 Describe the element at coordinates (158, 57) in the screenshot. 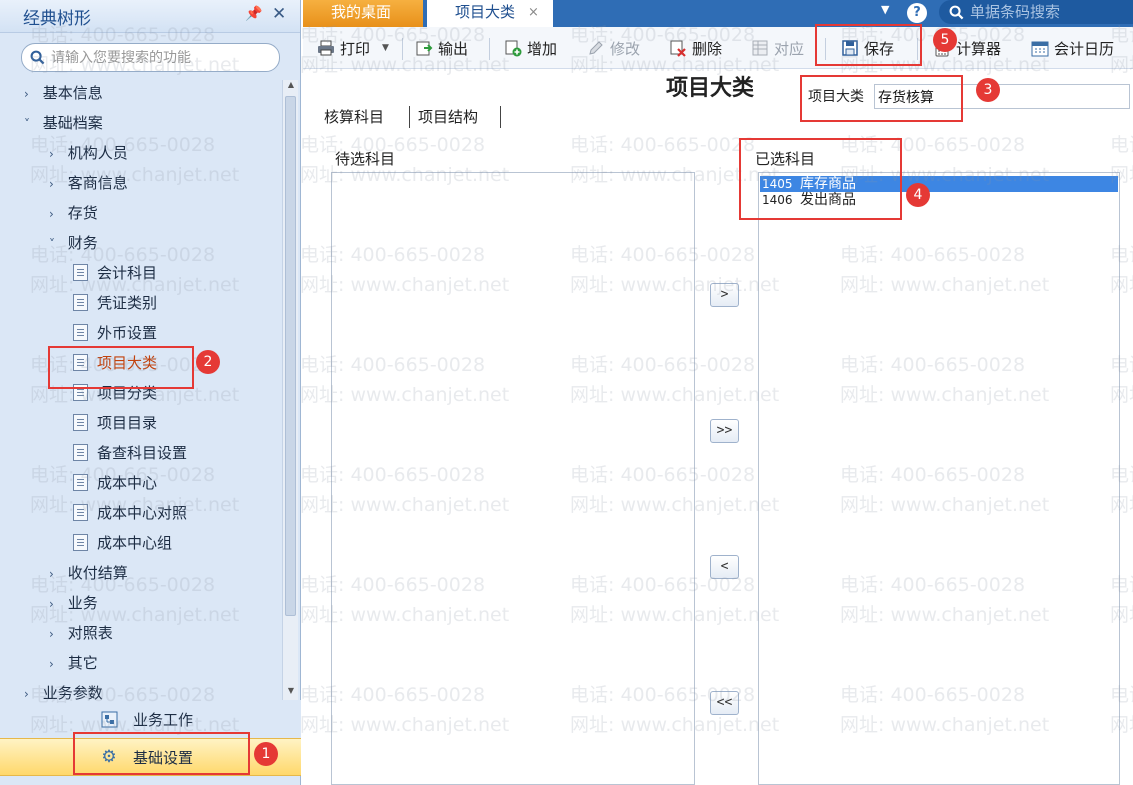

I see `function-search-input` at that location.